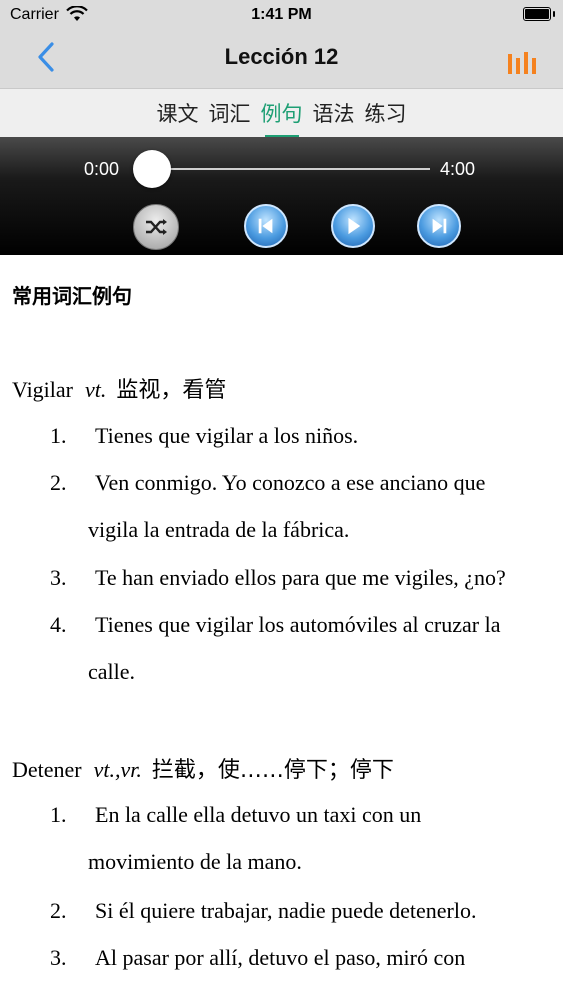 The image size is (563, 1000). I want to click on entry-pos: vt.,vr., so click(117, 769).